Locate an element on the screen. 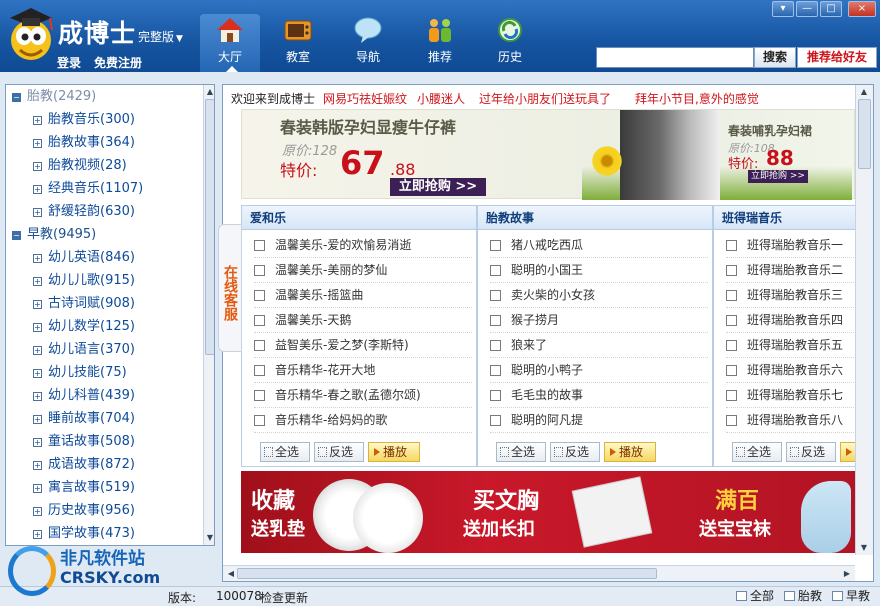  list-item: 班得瑞胎教音乐五 is located at coordinates (792, 345).